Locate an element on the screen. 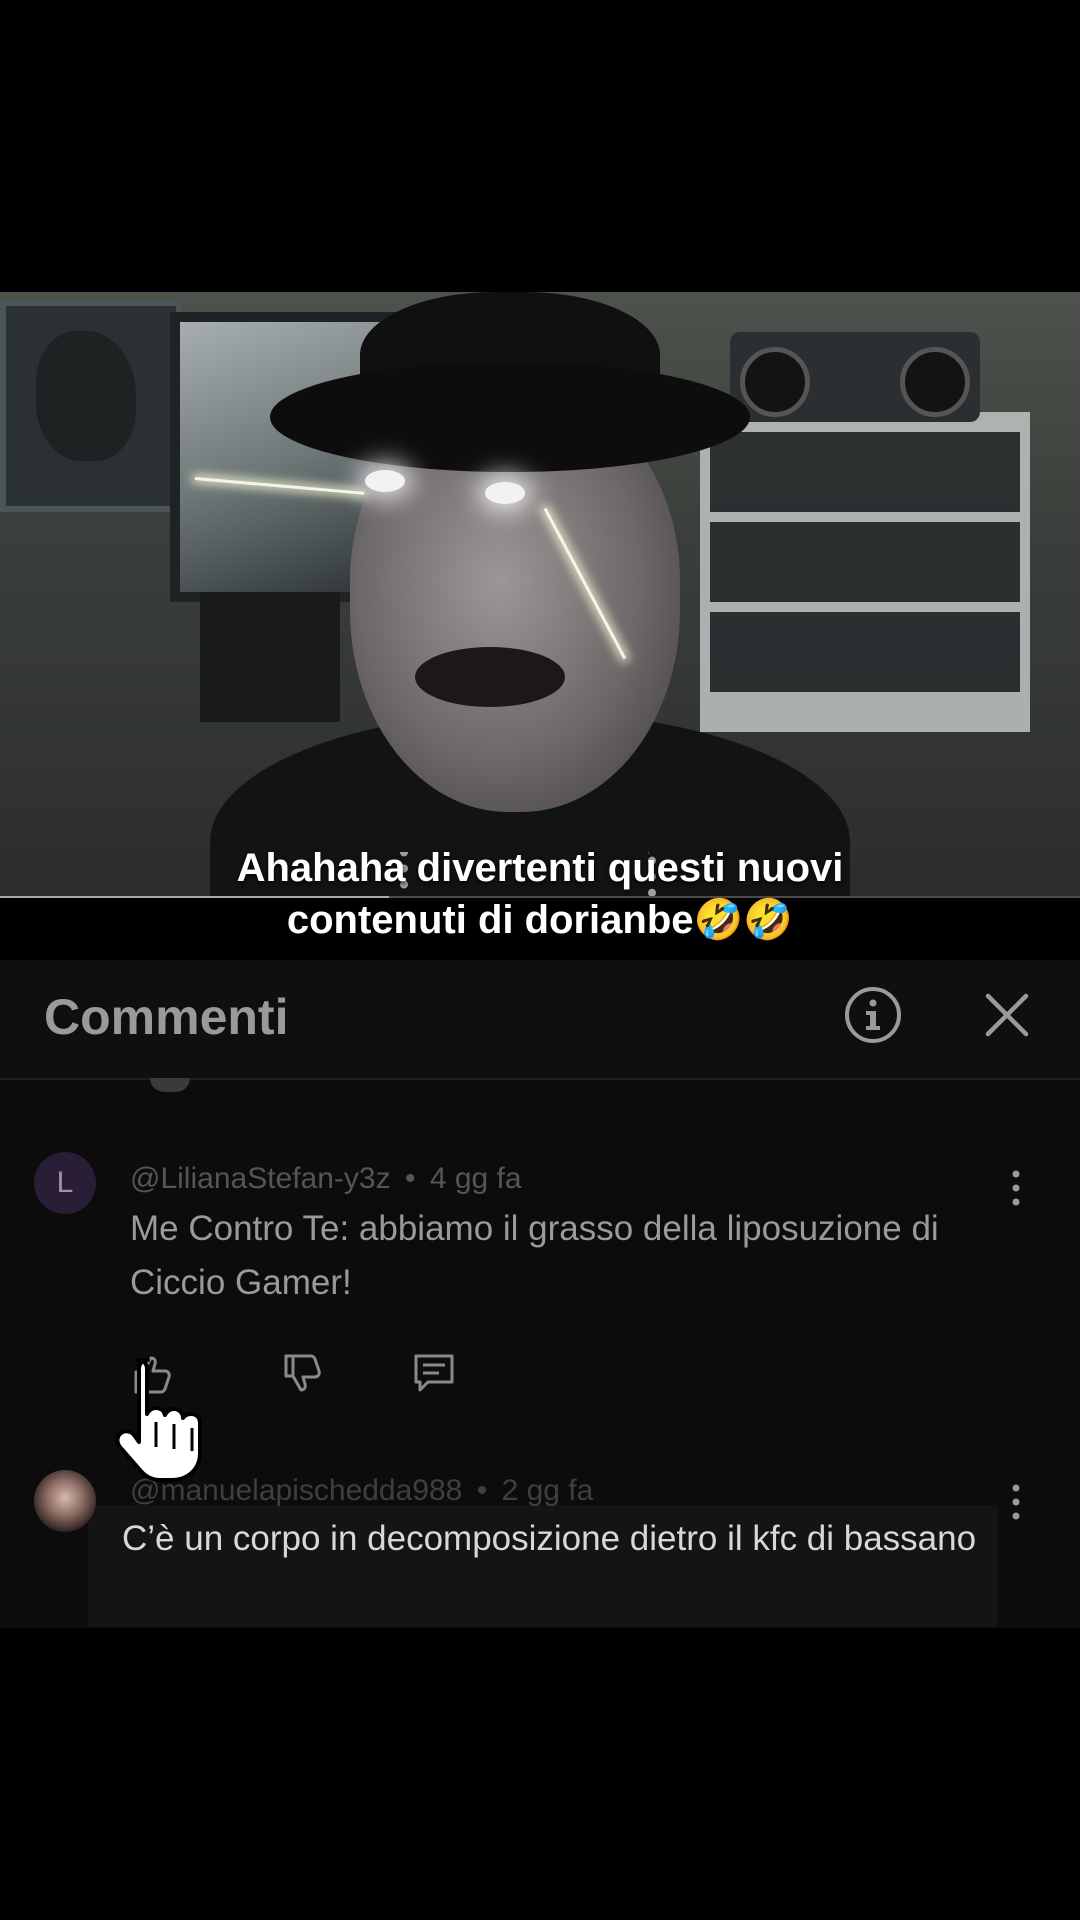 Image resolution: width=1080 pixels, height=1920 pixels. comment-meta: @LilianaStefan-y3z • 4 gg fa is located at coordinates (326, 1179).